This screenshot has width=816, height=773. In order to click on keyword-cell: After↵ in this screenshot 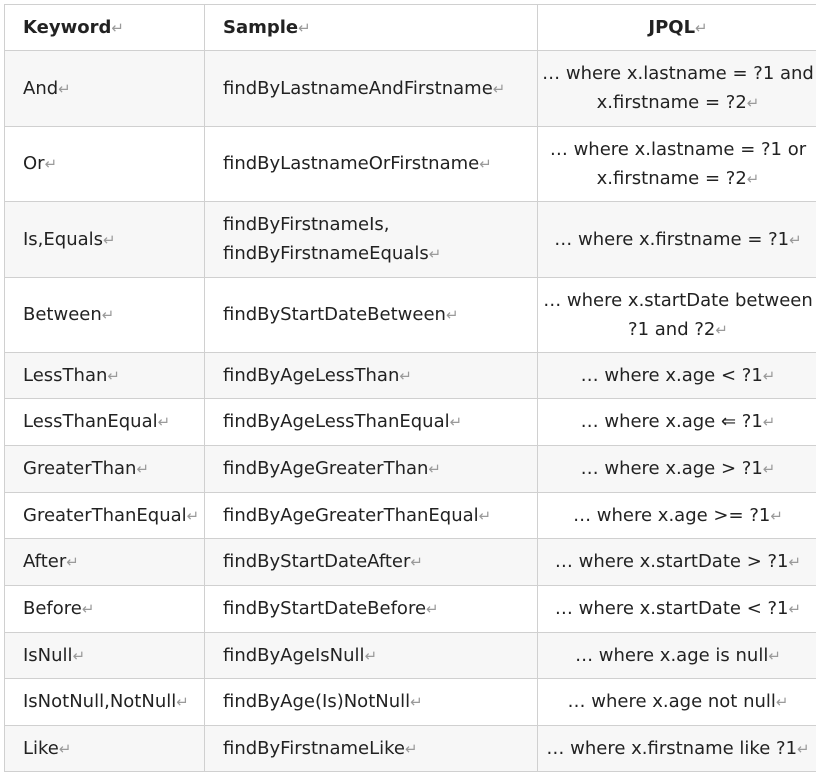, I will do `click(104, 562)`.